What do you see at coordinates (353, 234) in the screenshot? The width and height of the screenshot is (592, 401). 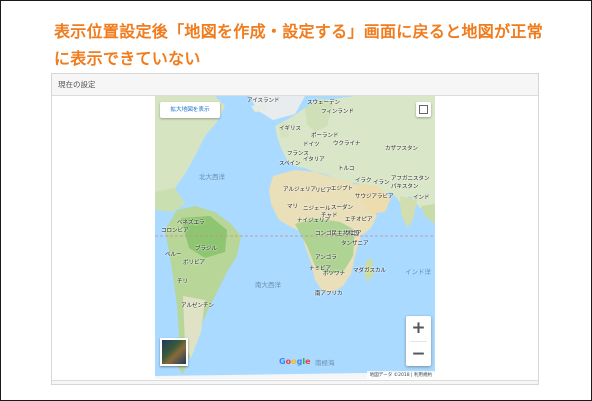 I see `map-label-kenya: ケニア` at bounding box center [353, 234].